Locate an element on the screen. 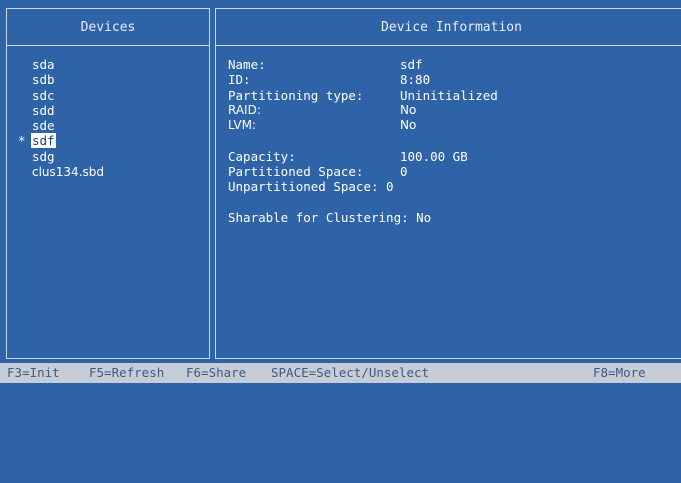 The width and height of the screenshot is (681, 483). device-label: sdf is located at coordinates (43, 141).